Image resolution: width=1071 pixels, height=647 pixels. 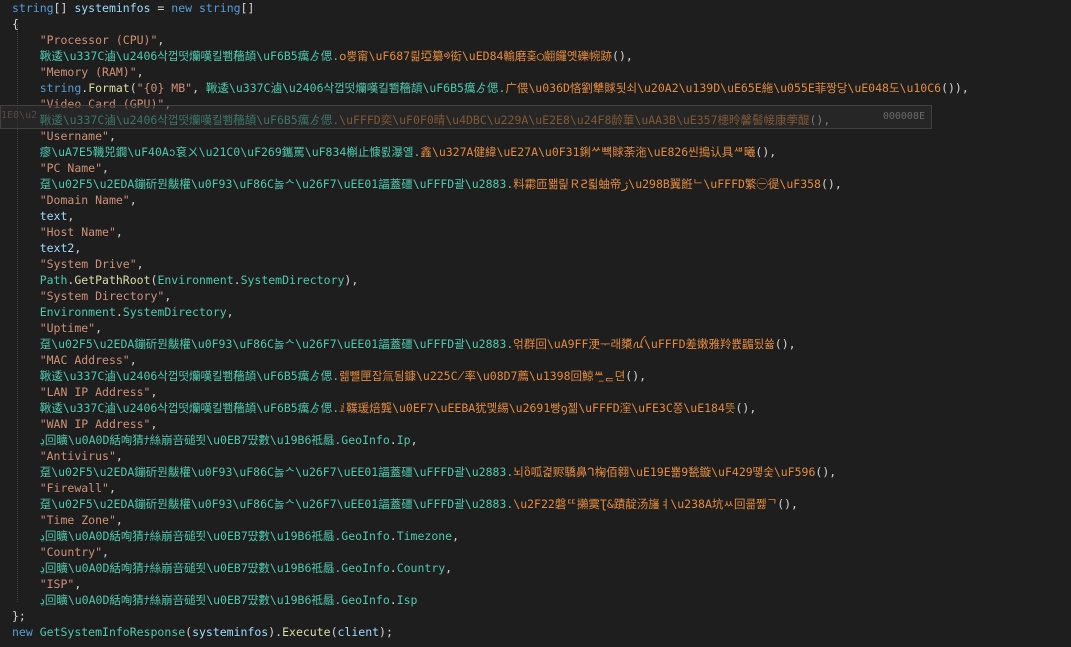 What do you see at coordinates (95, 424) in the screenshot?
I see `code-token: "WAN IP Address"` at bounding box center [95, 424].